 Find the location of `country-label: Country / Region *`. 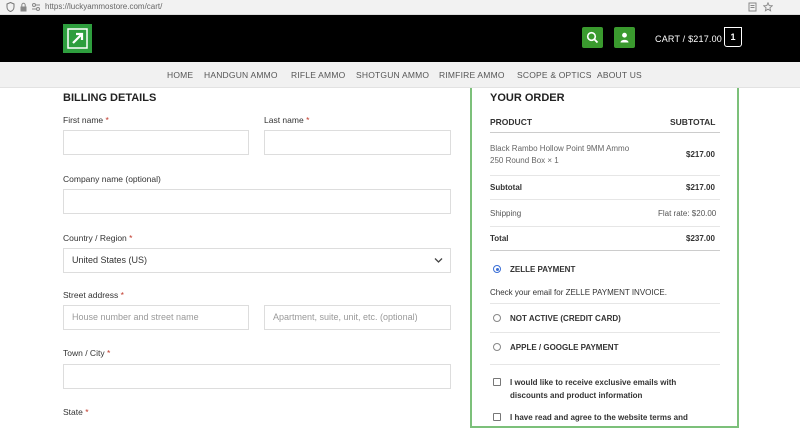

country-label: Country / Region * is located at coordinates (98, 238).